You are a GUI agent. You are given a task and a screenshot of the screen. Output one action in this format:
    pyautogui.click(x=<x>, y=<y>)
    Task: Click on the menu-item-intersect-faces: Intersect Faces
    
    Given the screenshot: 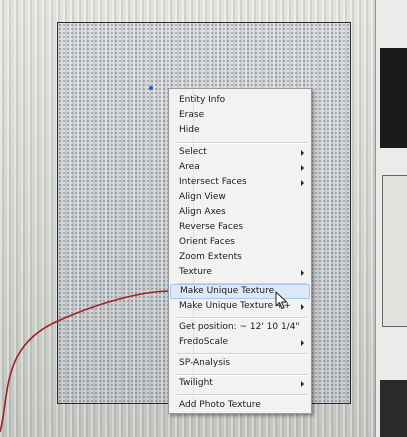 What is the action you would take?
    pyautogui.click(x=240, y=182)
    